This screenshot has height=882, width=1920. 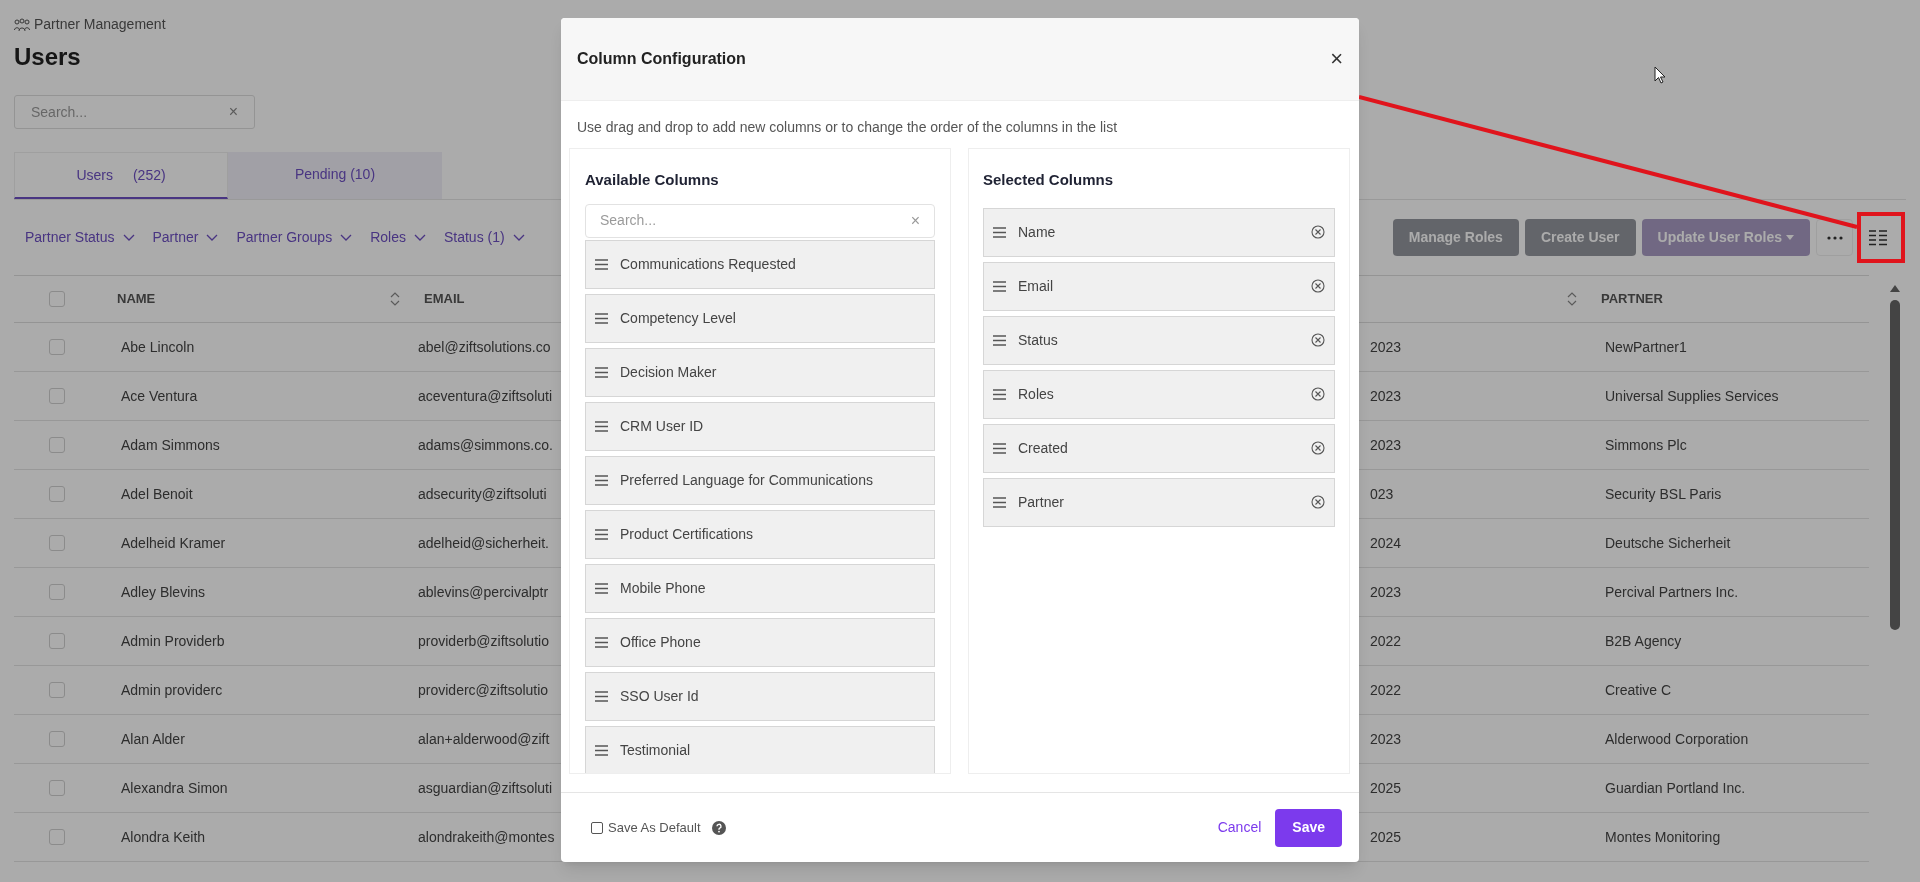 What do you see at coordinates (398, 237) in the screenshot?
I see `filter-dropdown: Roles` at bounding box center [398, 237].